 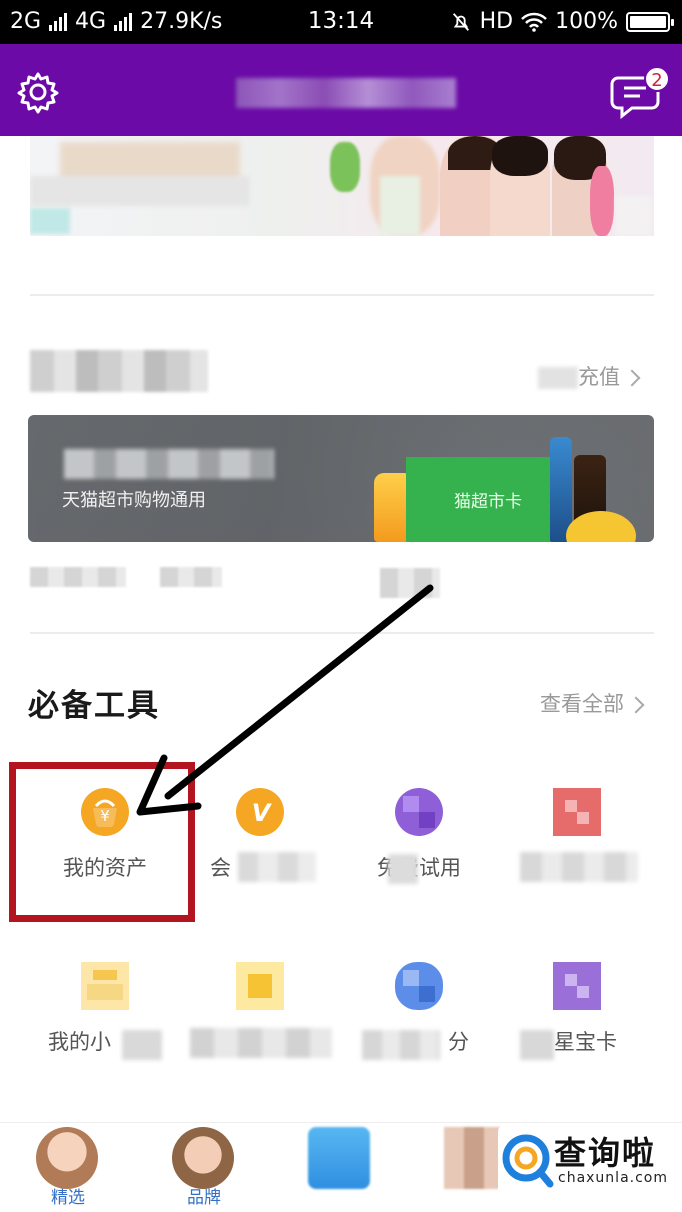 I want to click on watermark-url: chaxunla.com, so click(x=613, y=1178).